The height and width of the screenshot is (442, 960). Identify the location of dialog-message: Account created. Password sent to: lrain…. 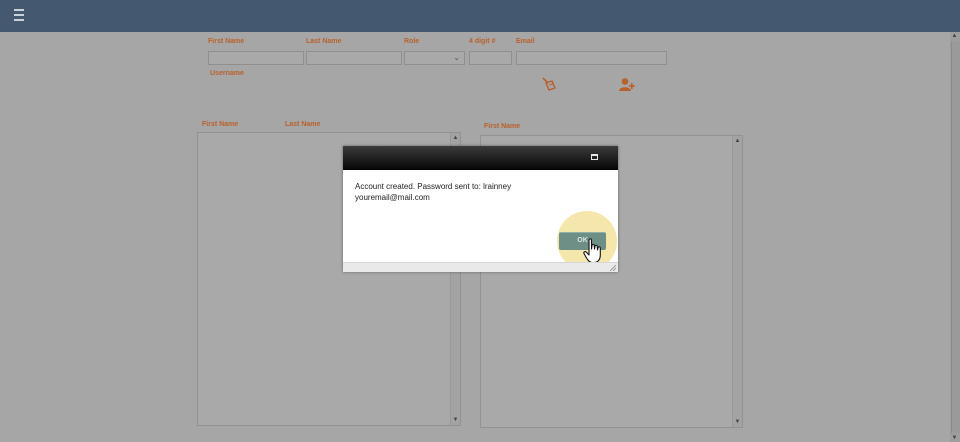
(480, 192).